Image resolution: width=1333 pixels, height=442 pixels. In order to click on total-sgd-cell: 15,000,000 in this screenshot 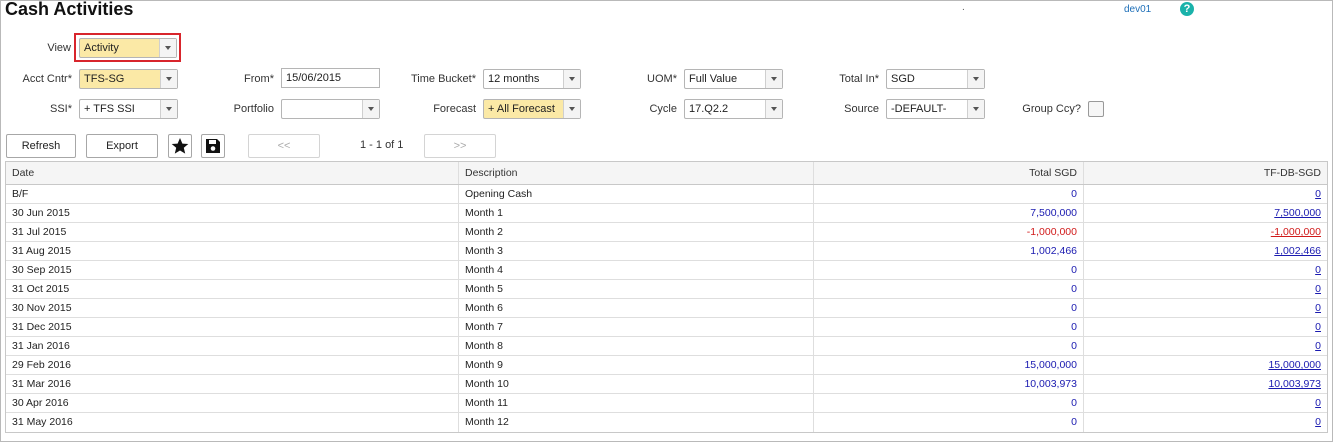, I will do `click(949, 365)`.